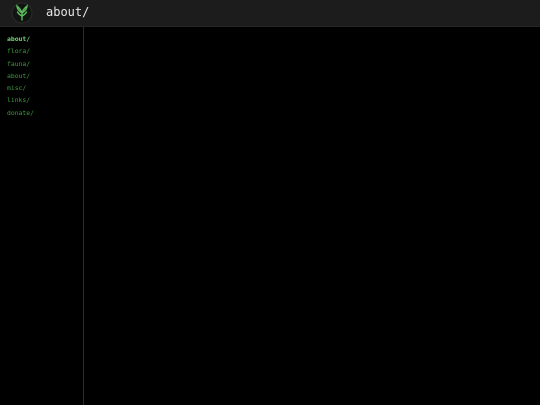 The height and width of the screenshot is (405, 540). Describe the element at coordinates (45, 113) in the screenshot. I see `sidebar-item-donate: donate/` at that location.